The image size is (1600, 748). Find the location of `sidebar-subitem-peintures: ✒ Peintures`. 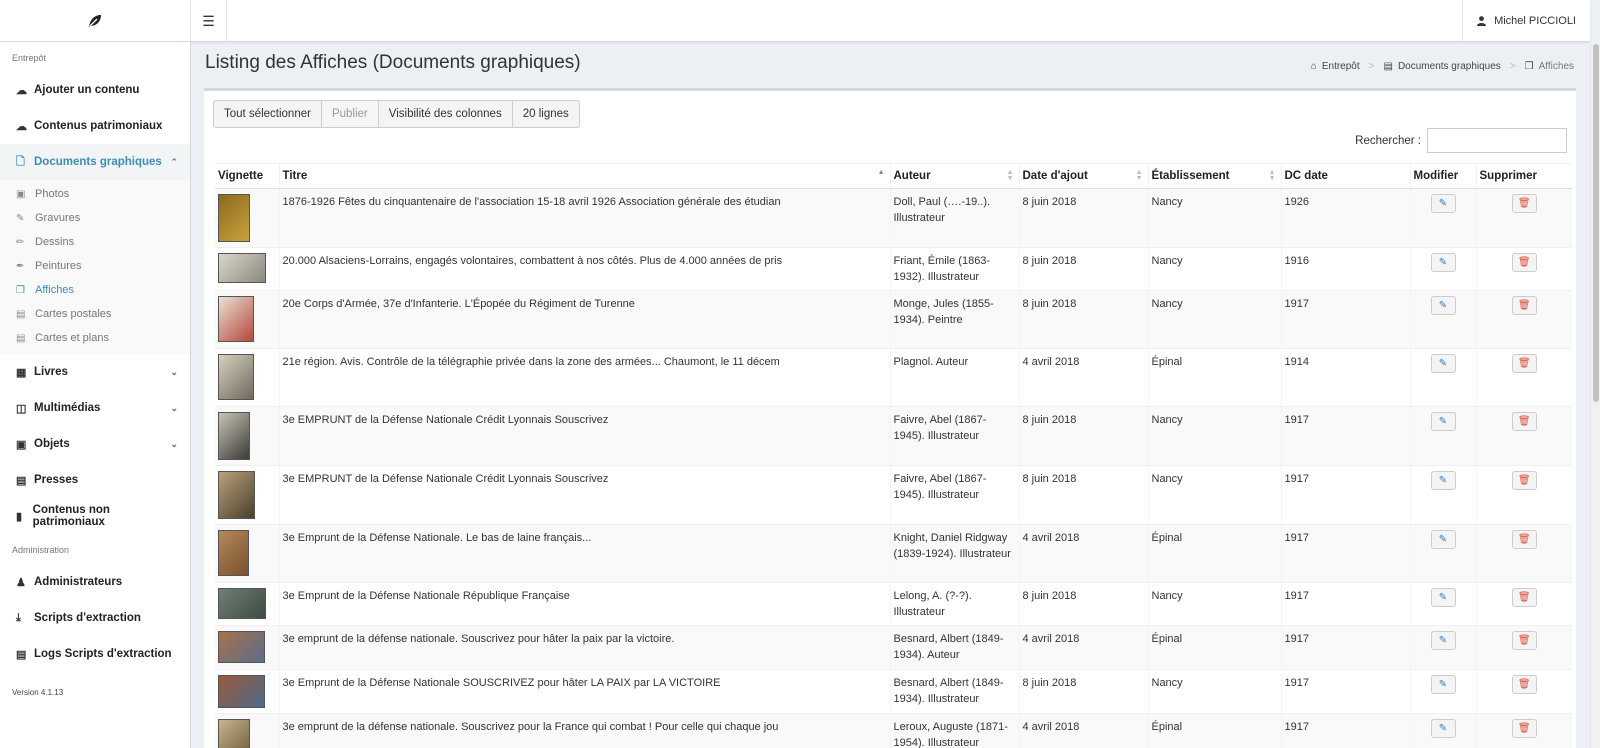

sidebar-subitem-peintures: ✒ Peintures is located at coordinates (95, 266).